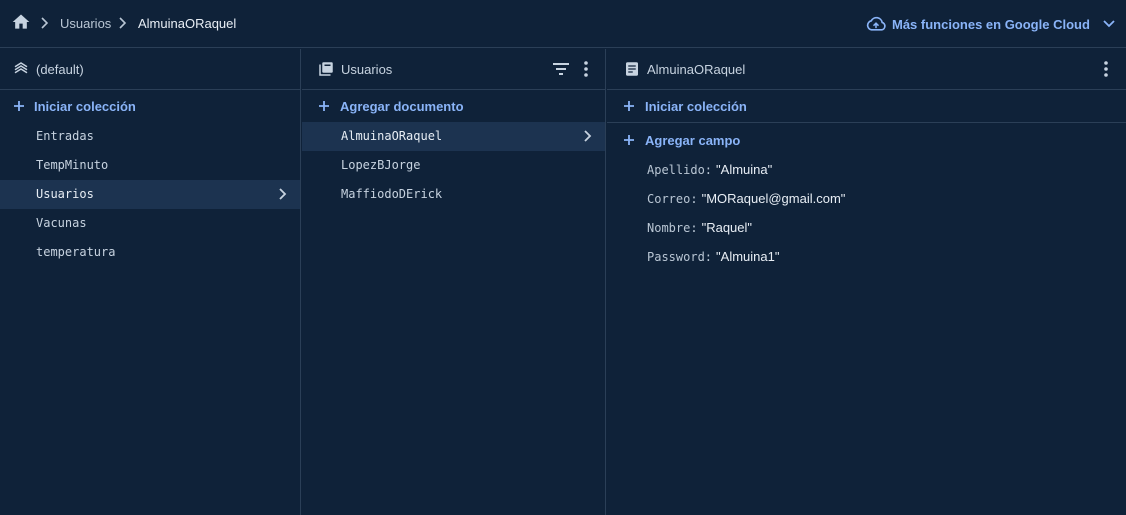  What do you see at coordinates (453, 165) in the screenshot?
I see `document-item-lopezbjorge: LopezBJorge` at bounding box center [453, 165].